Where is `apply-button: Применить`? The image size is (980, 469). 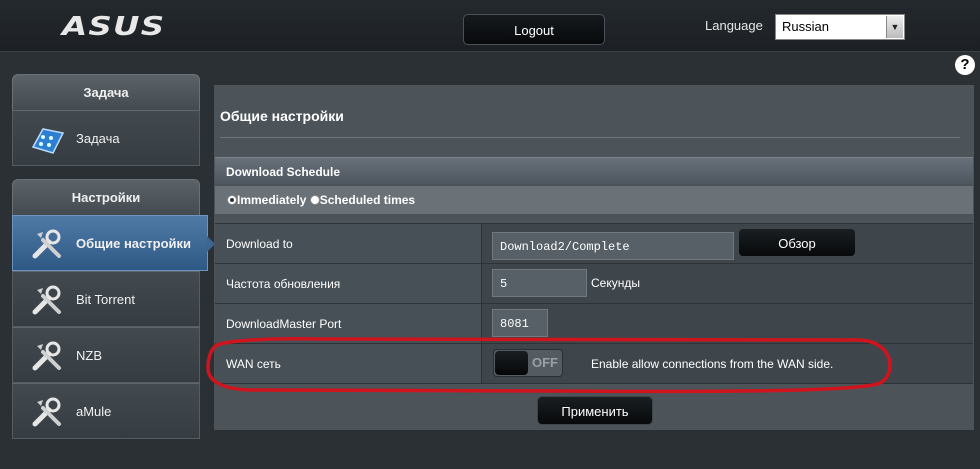 apply-button: Применить is located at coordinates (595, 410).